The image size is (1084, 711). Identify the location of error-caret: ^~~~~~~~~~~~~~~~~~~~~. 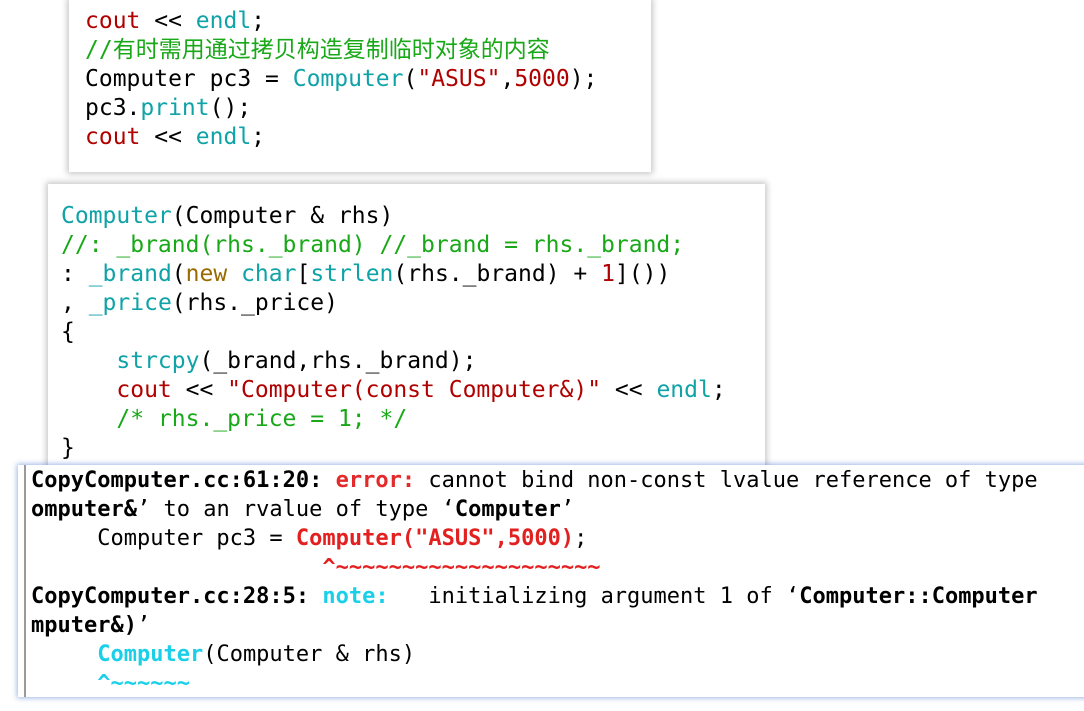
(461, 567).